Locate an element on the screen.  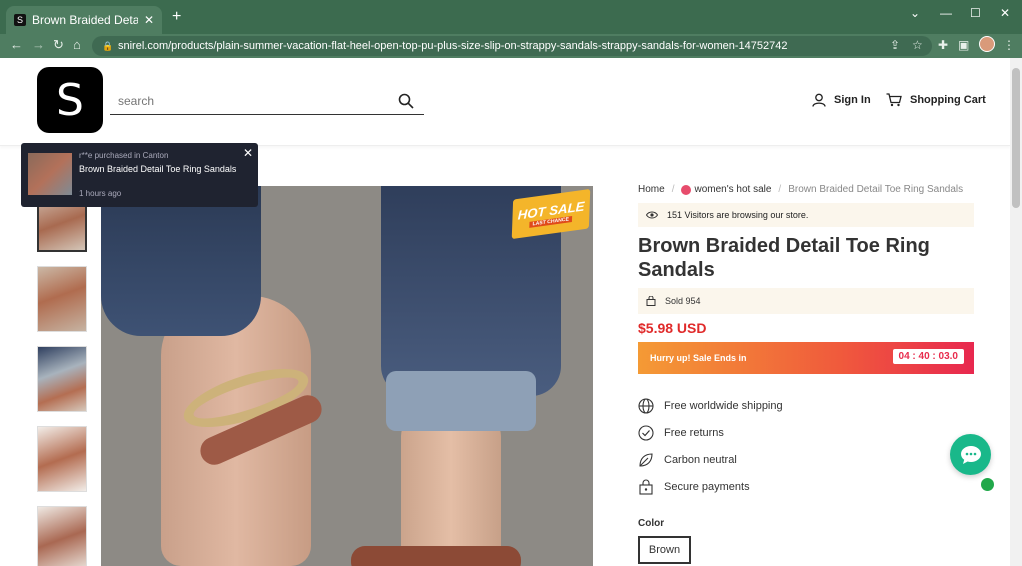
sign-in-label: Sign In is located at coordinates (852, 100).